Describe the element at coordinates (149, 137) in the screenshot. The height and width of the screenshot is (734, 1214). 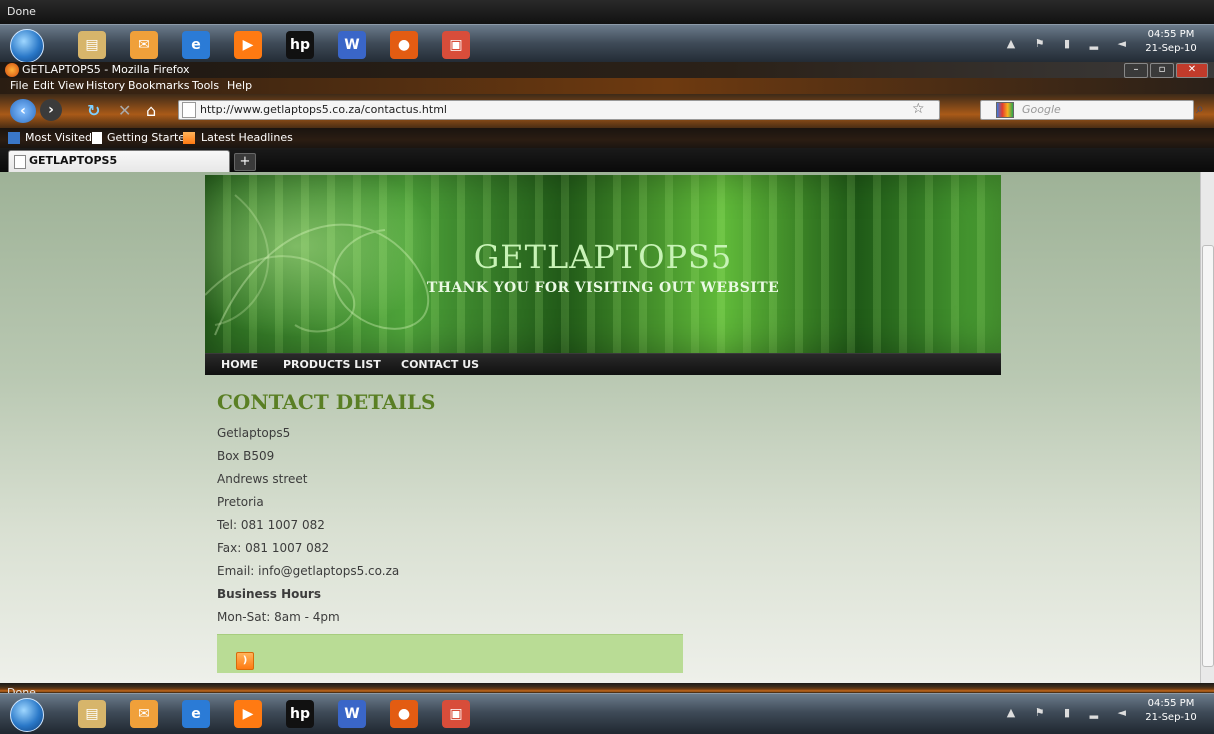
I see `bookmark-getting-started: Getting Started` at that location.